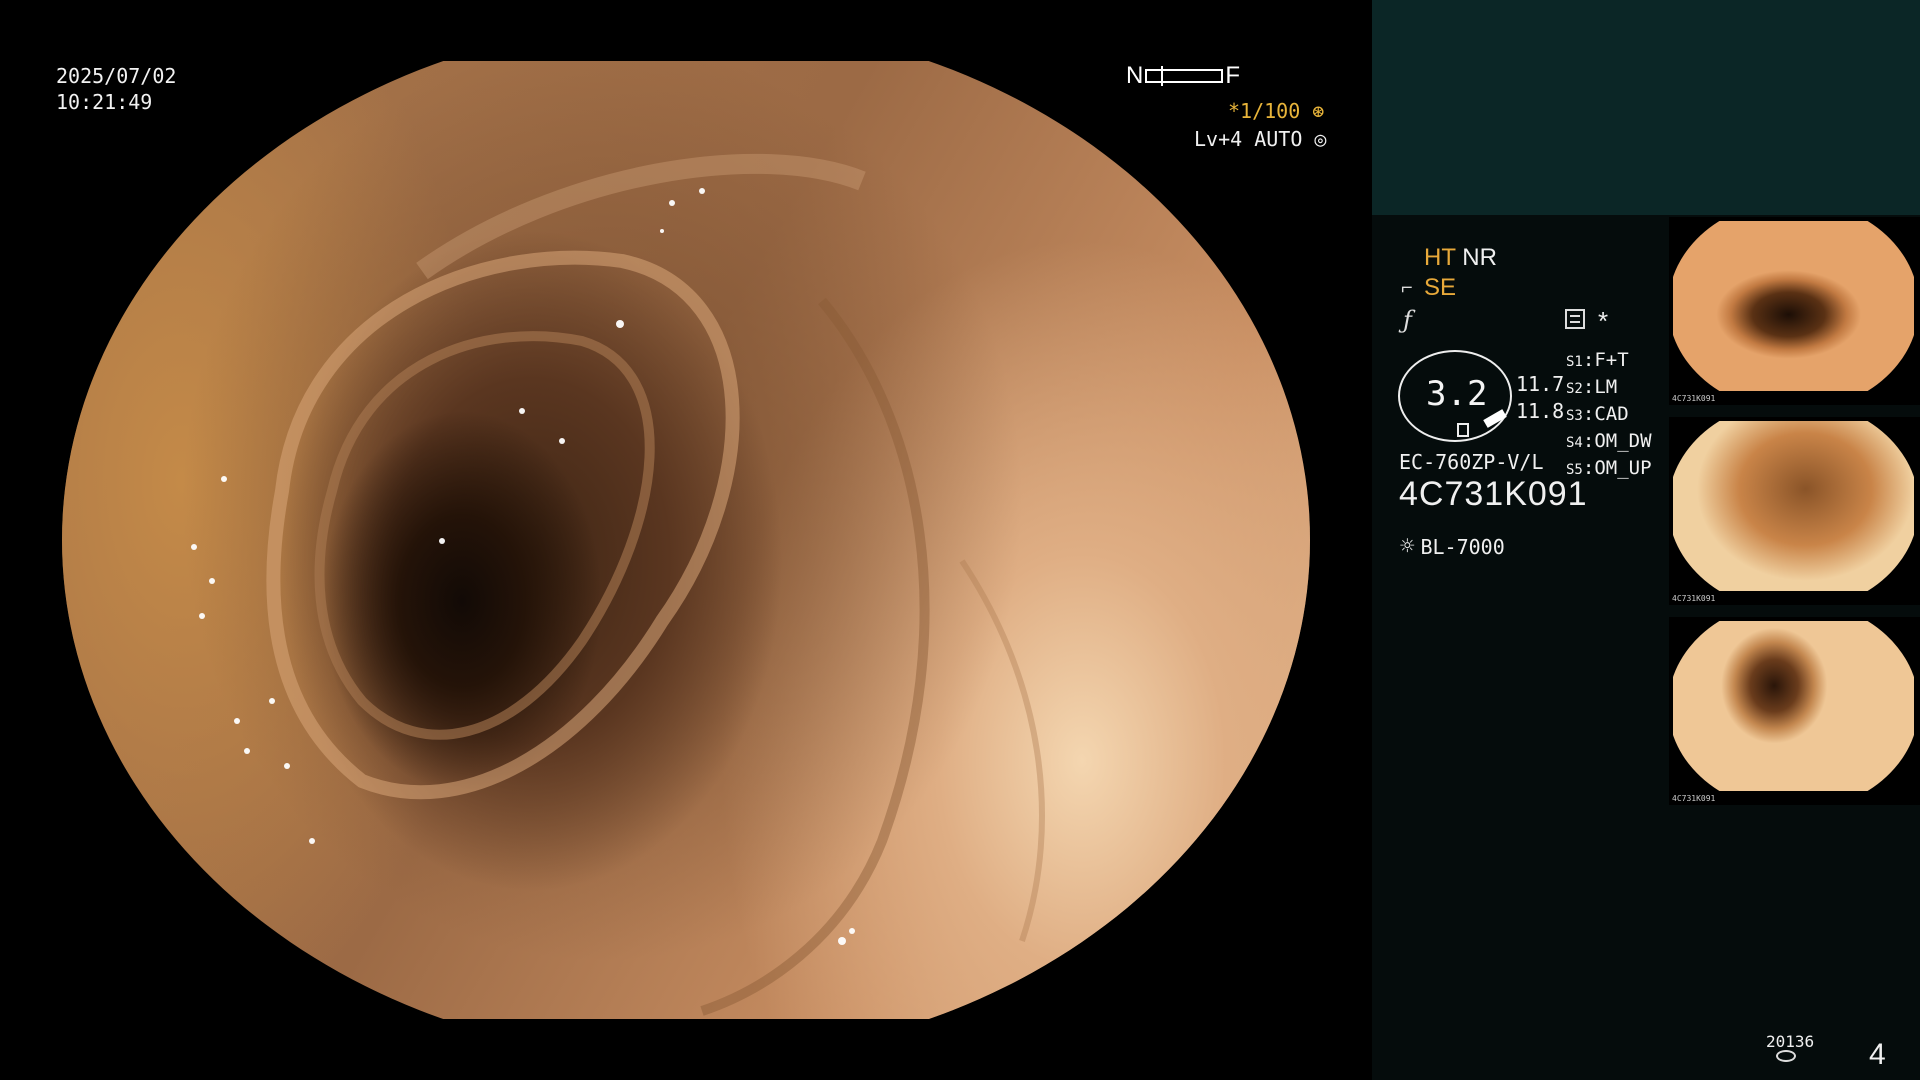 The width and height of the screenshot is (1920, 1080). I want to click on scope-settings-list: S1:F+T S2:LM S3:CAD S4:OM_DW S5:OM_UP, so click(1609, 415).